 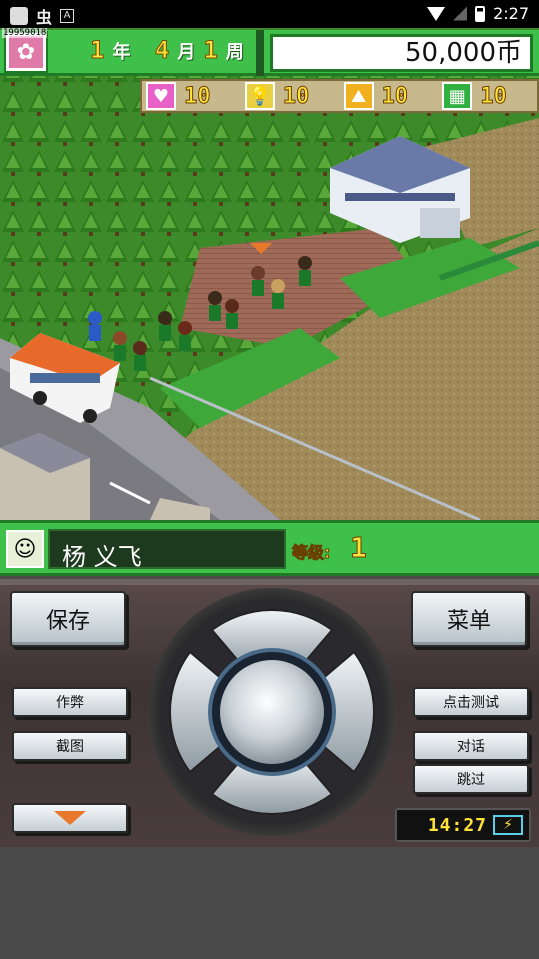 What do you see at coordinates (67, 16) in the screenshot?
I see `a-badge-icon: A` at bounding box center [67, 16].